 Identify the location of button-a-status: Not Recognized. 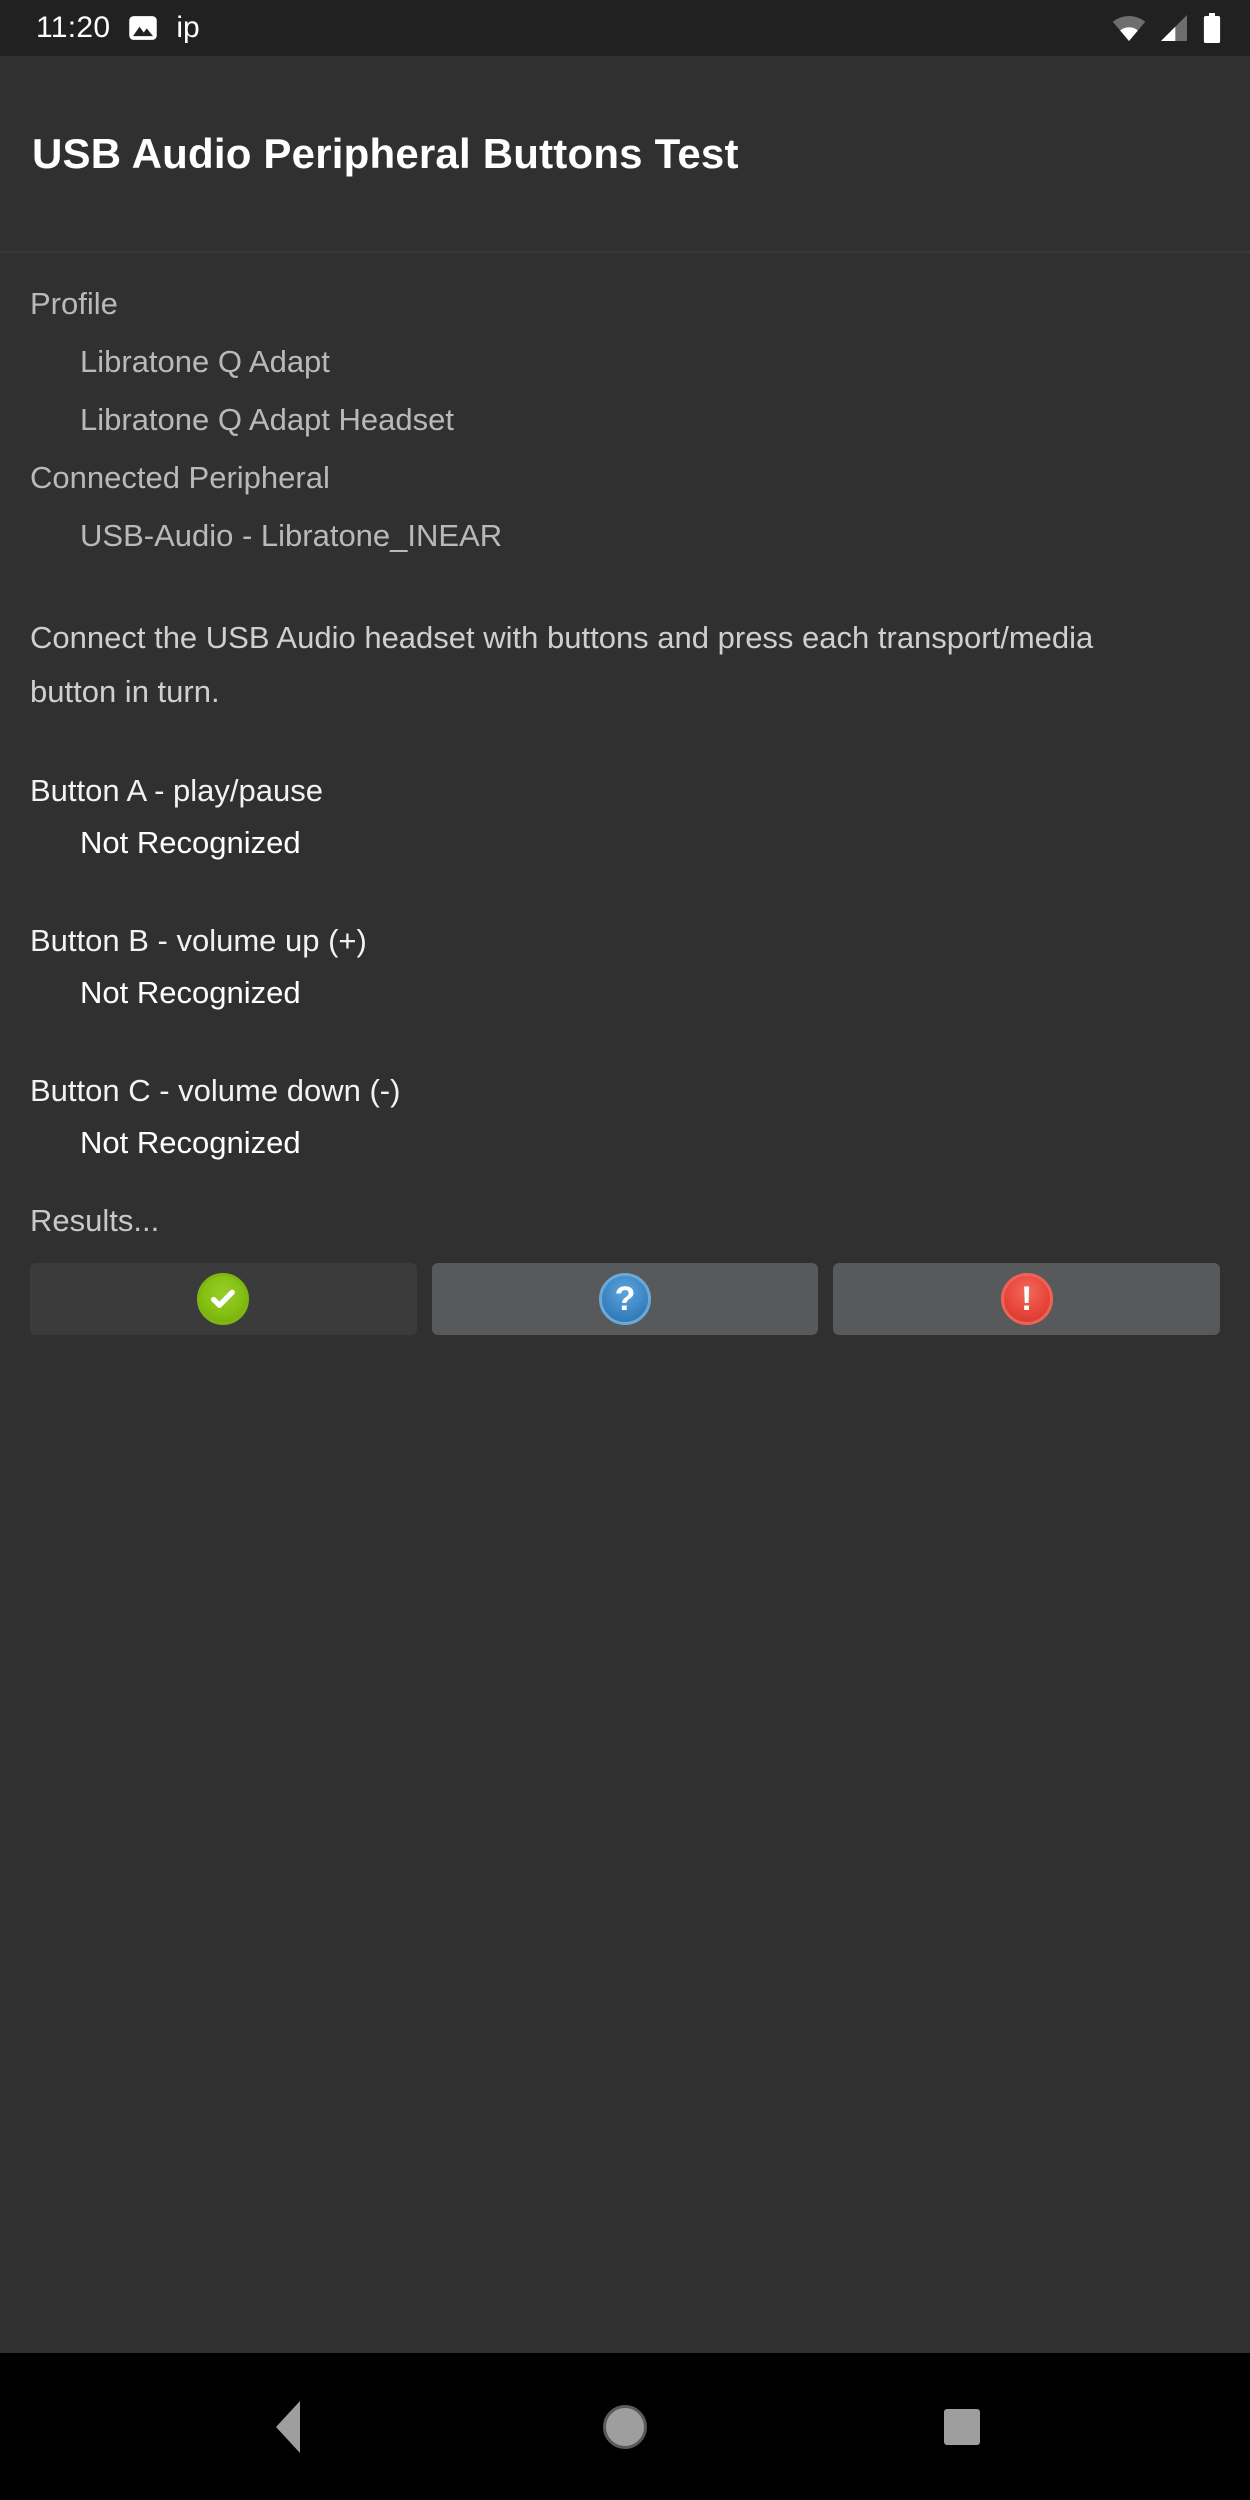
(190, 842).